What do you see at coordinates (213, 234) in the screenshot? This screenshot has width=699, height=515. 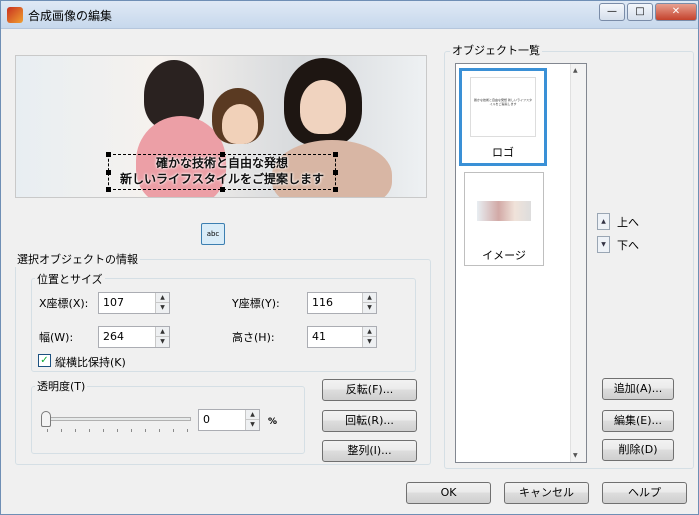 I see `text-tool-icon: abc` at bounding box center [213, 234].